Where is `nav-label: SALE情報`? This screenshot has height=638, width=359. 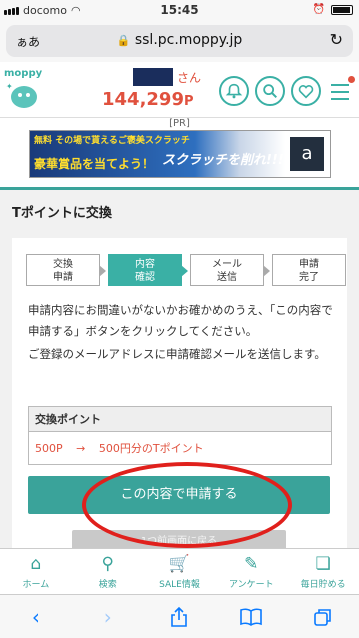
nav-label: SALE情報 is located at coordinates (179, 585).